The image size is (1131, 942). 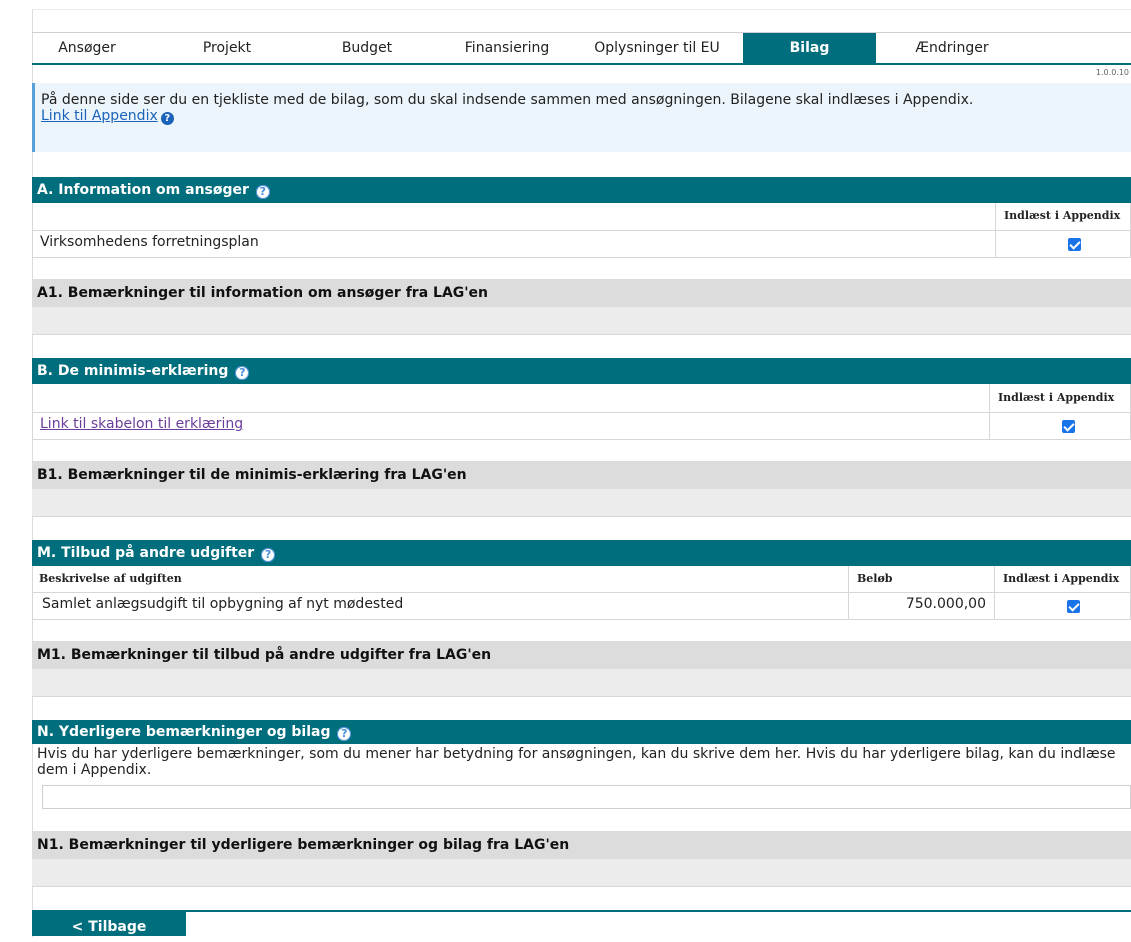 What do you see at coordinates (507, 48) in the screenshot?
I see `tab-finansiering: Finansiering` at bounding box center [507, 48].